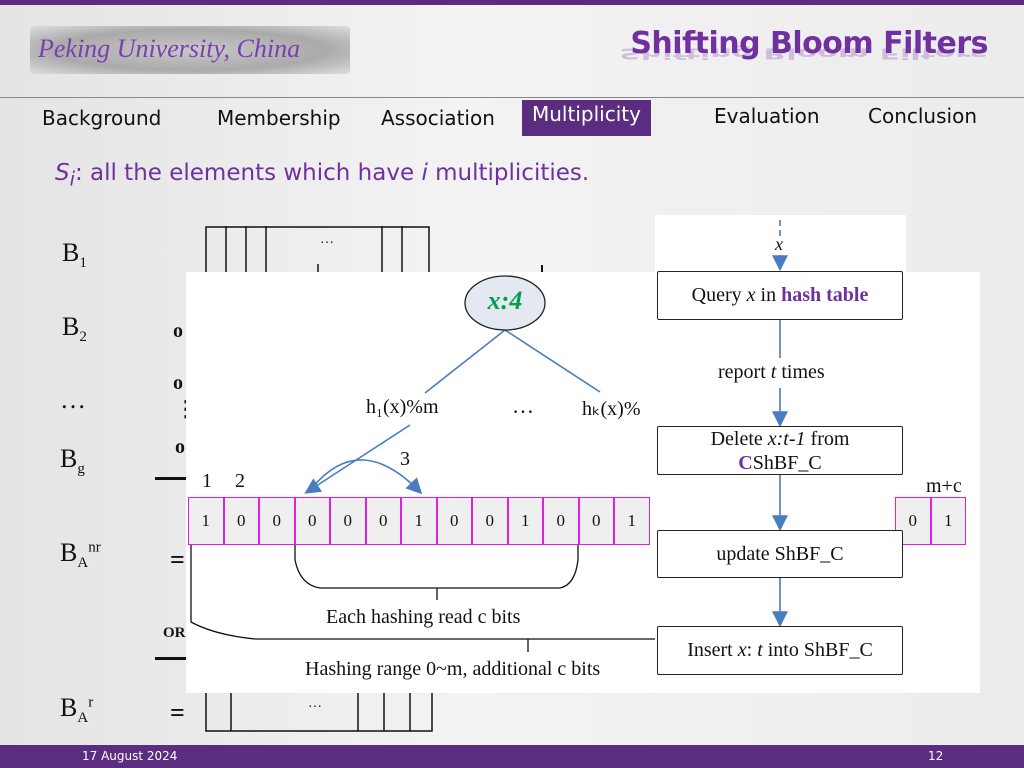 This screenshot has height=768, width=1024. What do you see at coordinates (240, 481) in the screenshot?
I see `index-2: 2` at bounding box center [240, 481].